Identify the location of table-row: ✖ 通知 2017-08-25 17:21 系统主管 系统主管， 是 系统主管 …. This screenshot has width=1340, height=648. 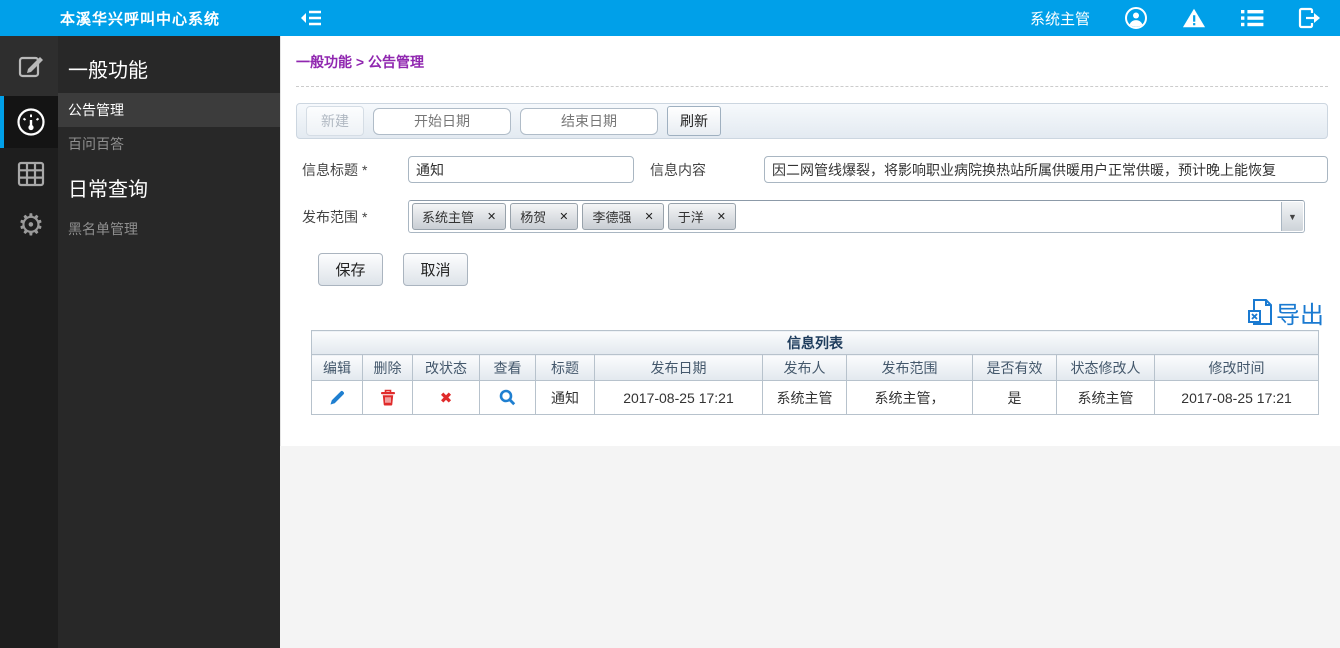
(815, 397).